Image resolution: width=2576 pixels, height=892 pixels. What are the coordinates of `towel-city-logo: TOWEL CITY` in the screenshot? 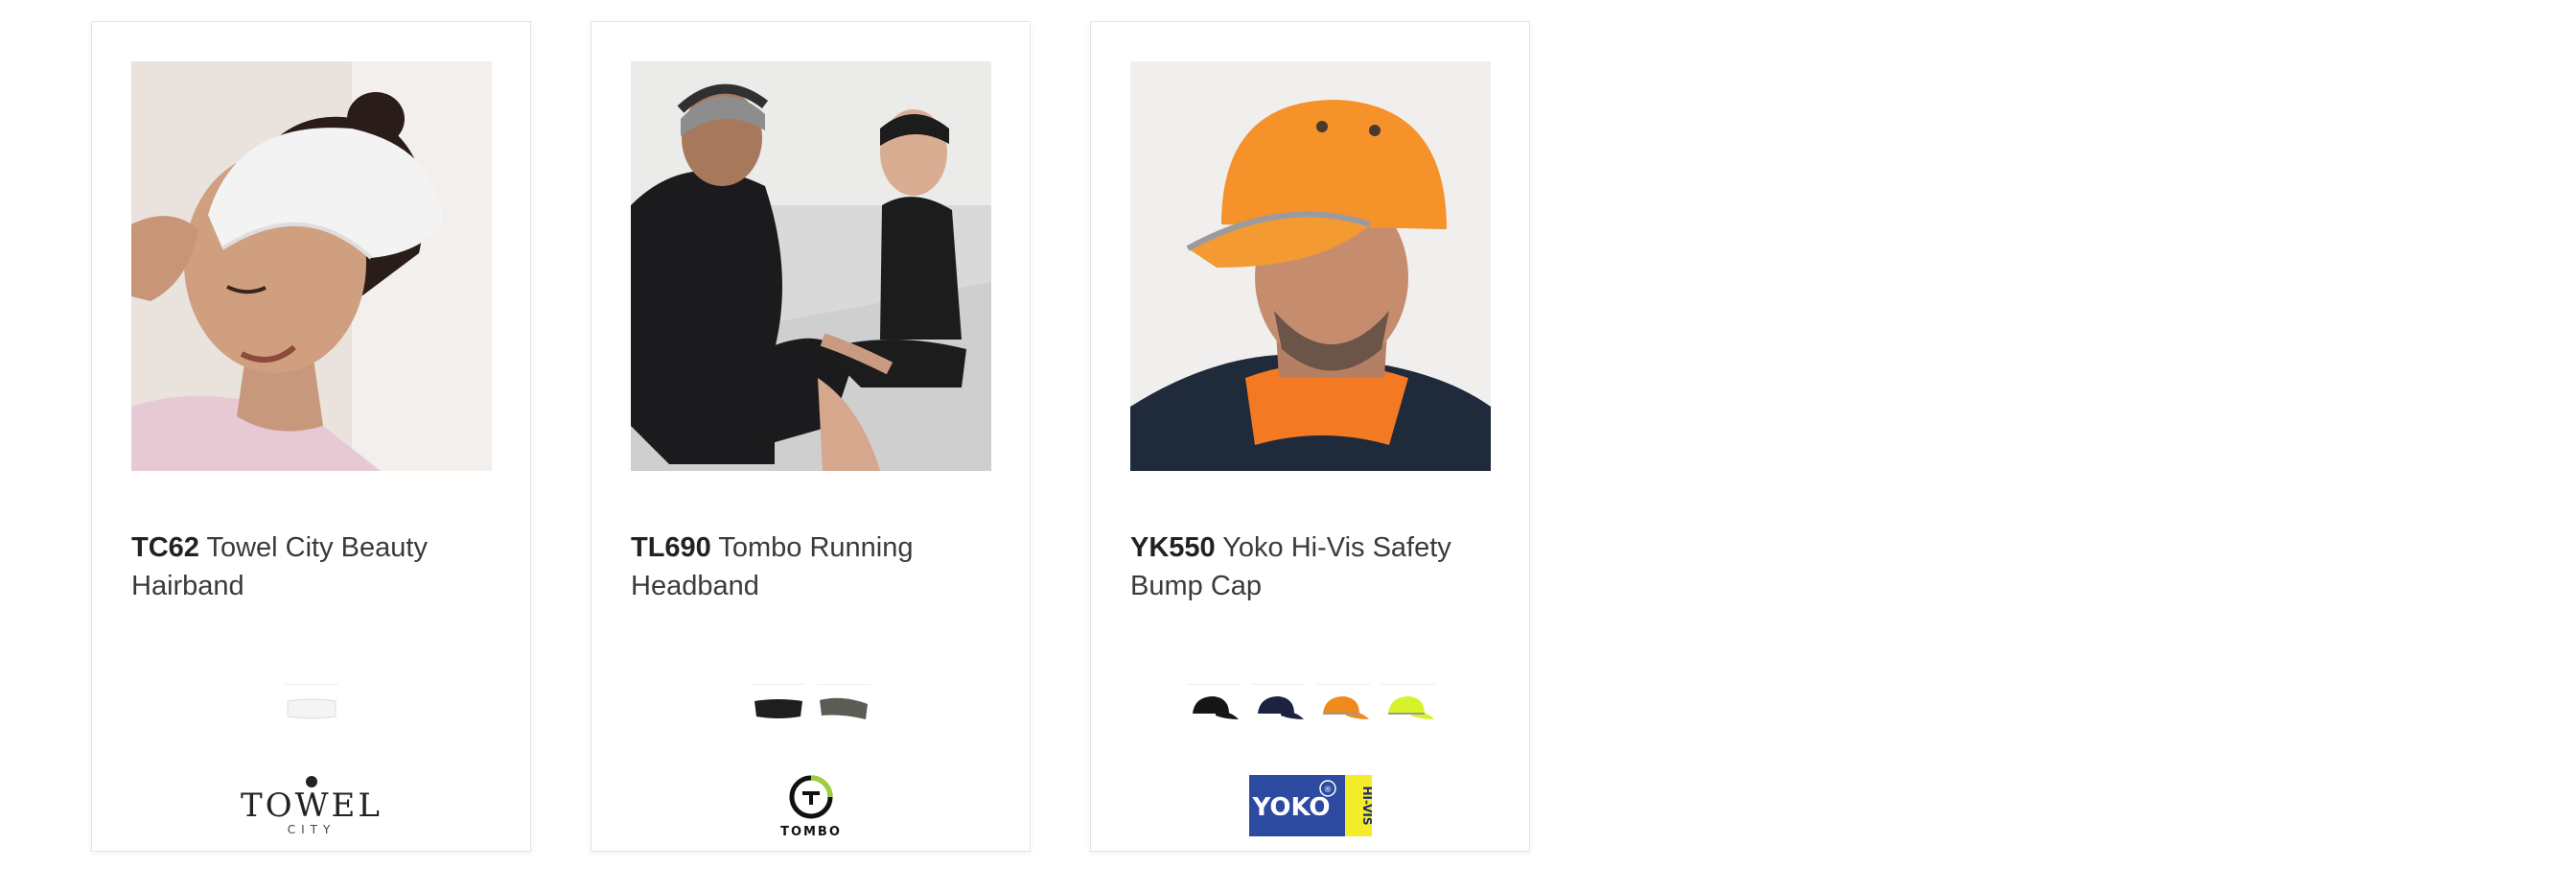 It's located at (312, 806).